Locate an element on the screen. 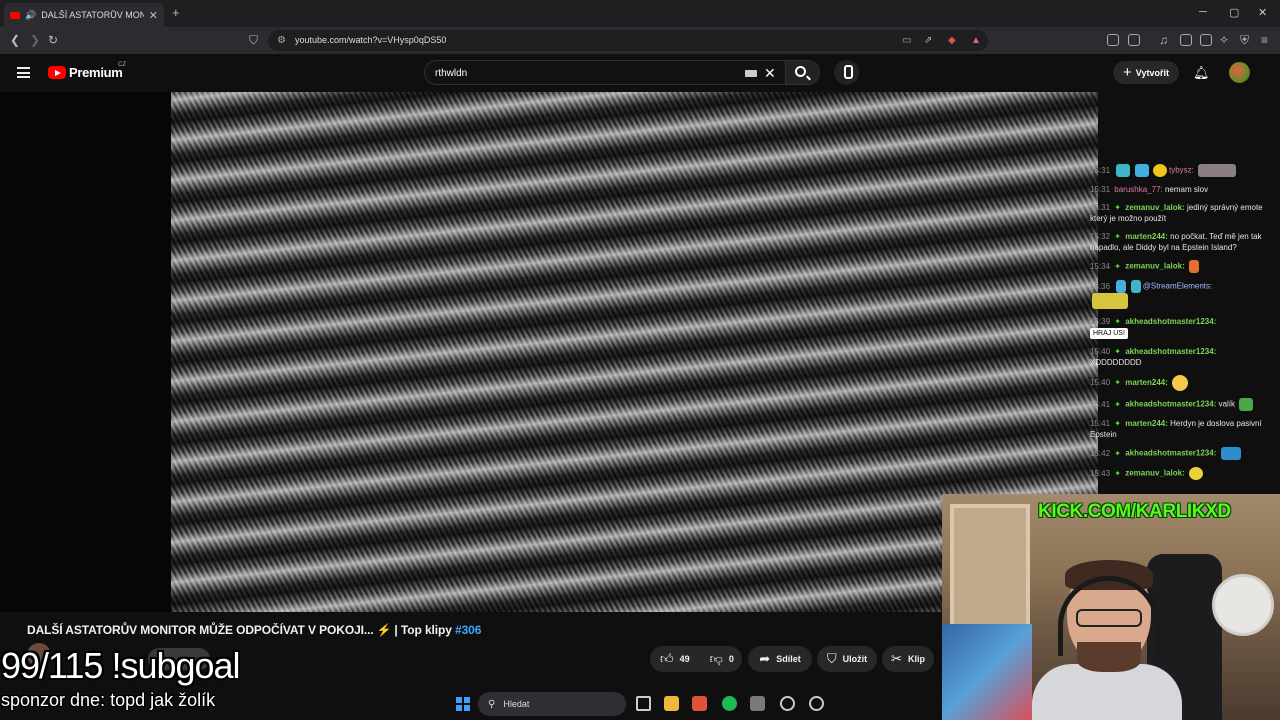  scissors-icon: ✂ is located at coordinates (896, 658).